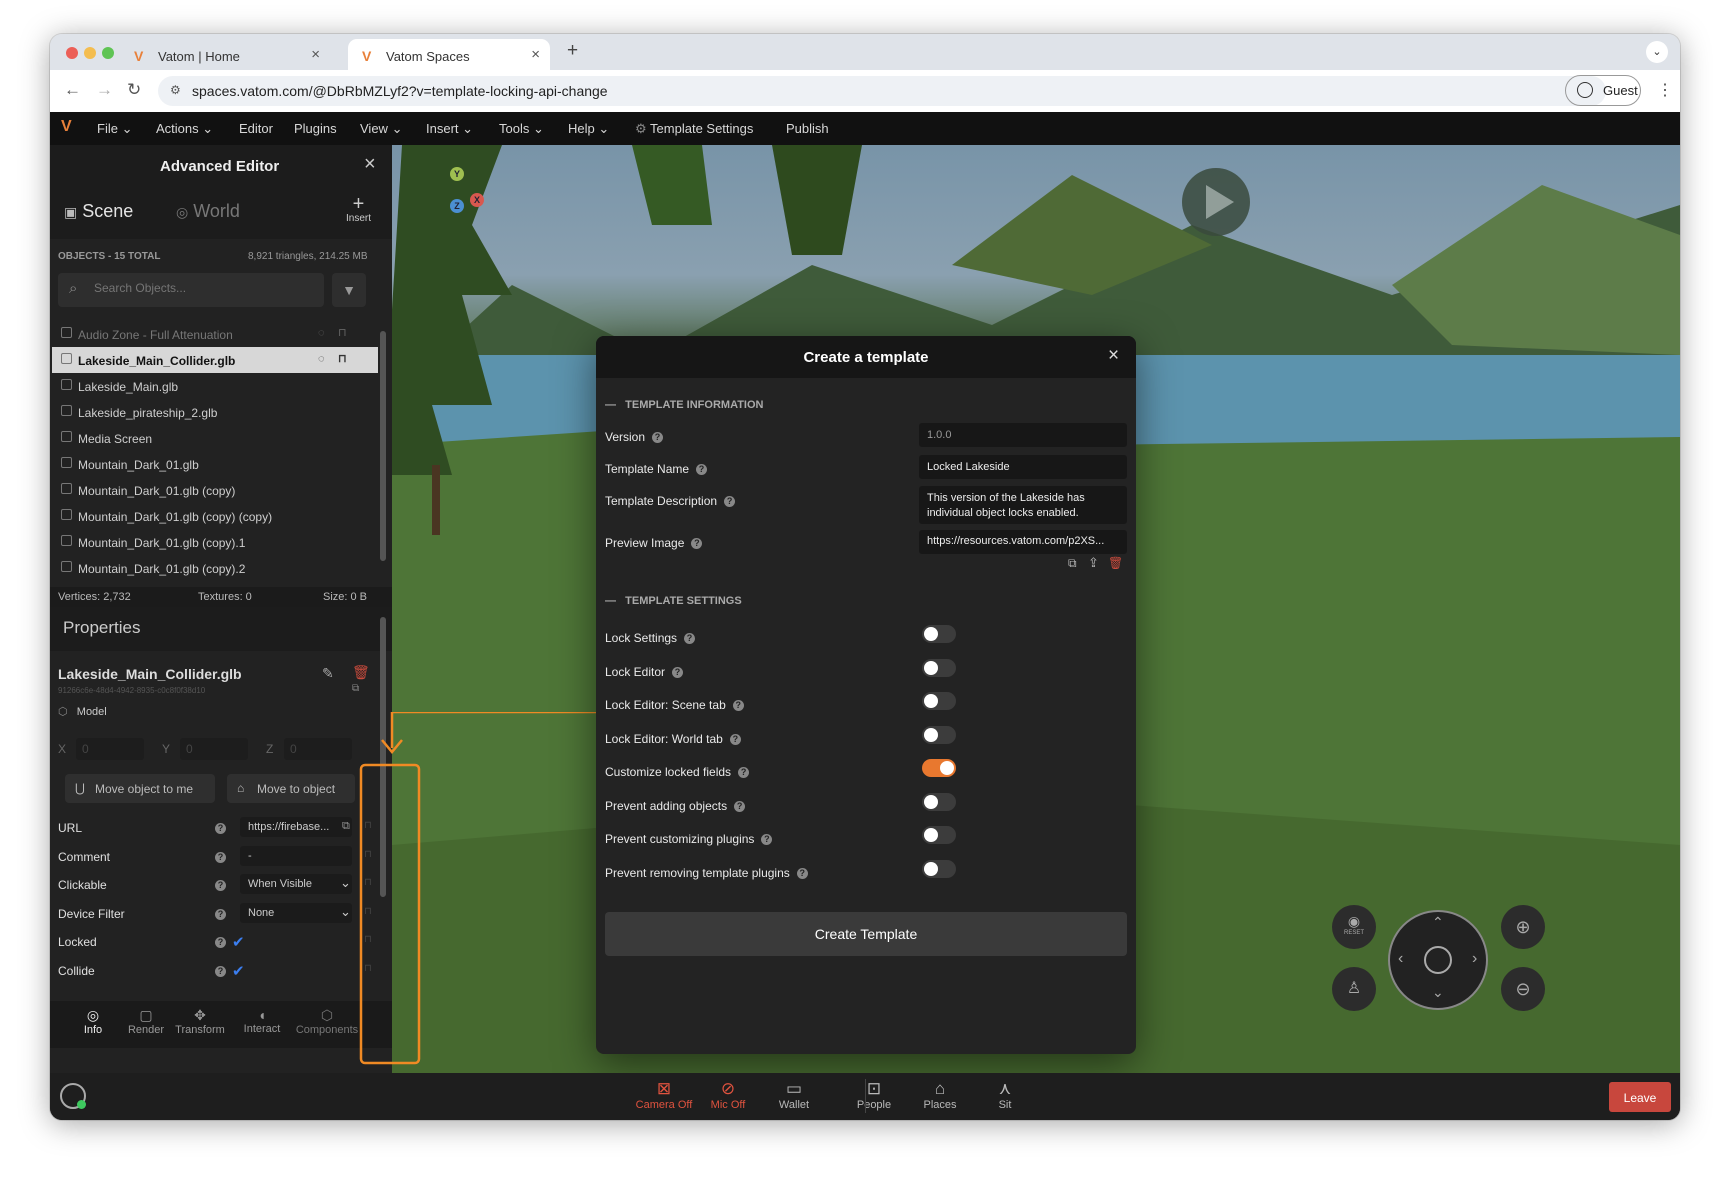  What do you see at coordinates (90, 53) in the screenshot?
I see `minimize-window-button` at bounding box center [90, 53].